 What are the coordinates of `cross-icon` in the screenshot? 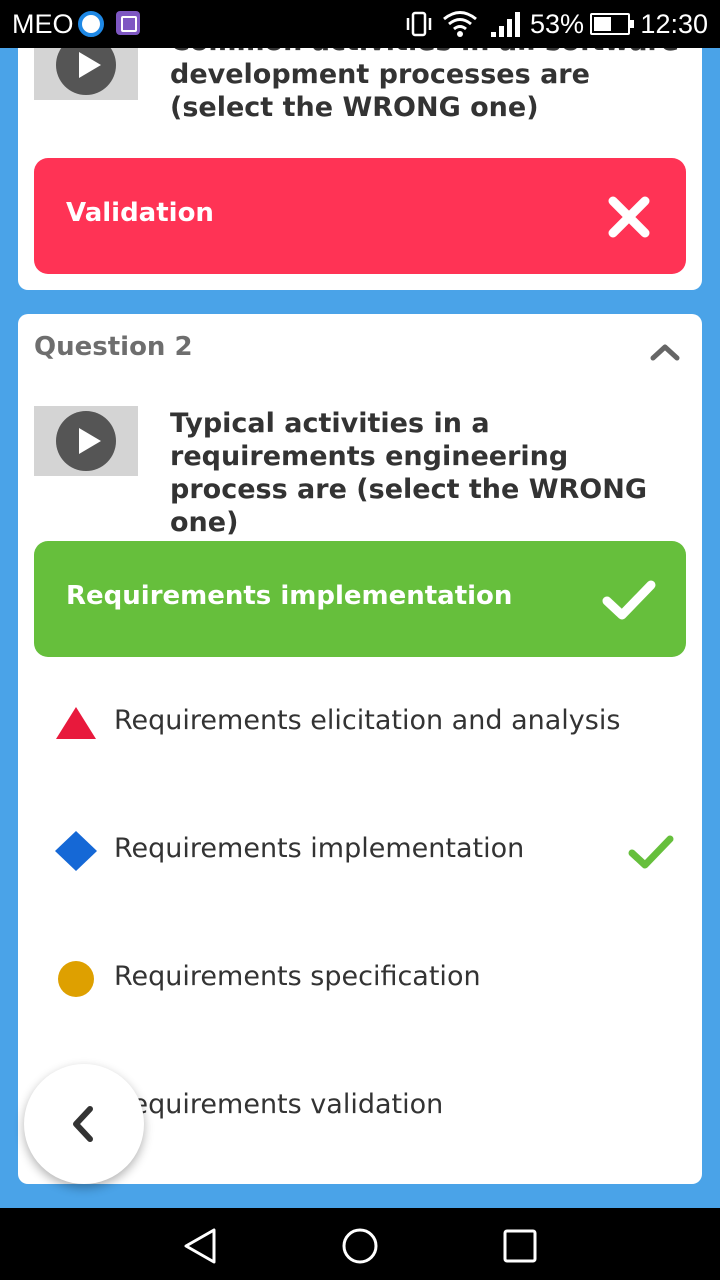 It's located at (629, 217).